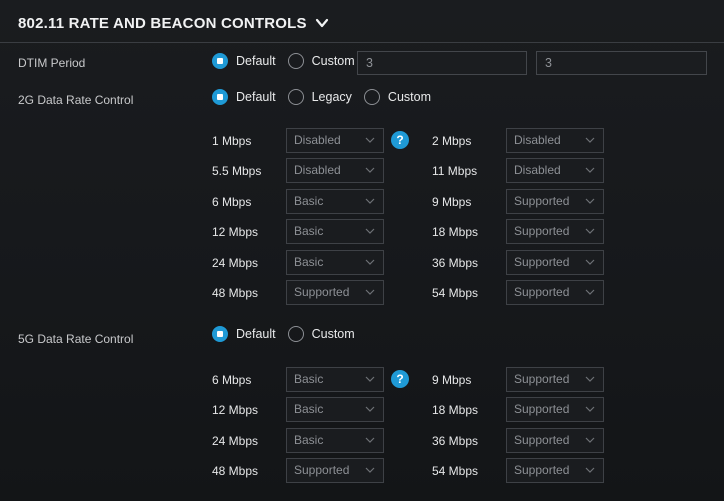 This screenshot has height=501, width=724. Describe the element at coordinates (371, 97) in the screenshot. I see `rate-2g-custom-radio` at that location.